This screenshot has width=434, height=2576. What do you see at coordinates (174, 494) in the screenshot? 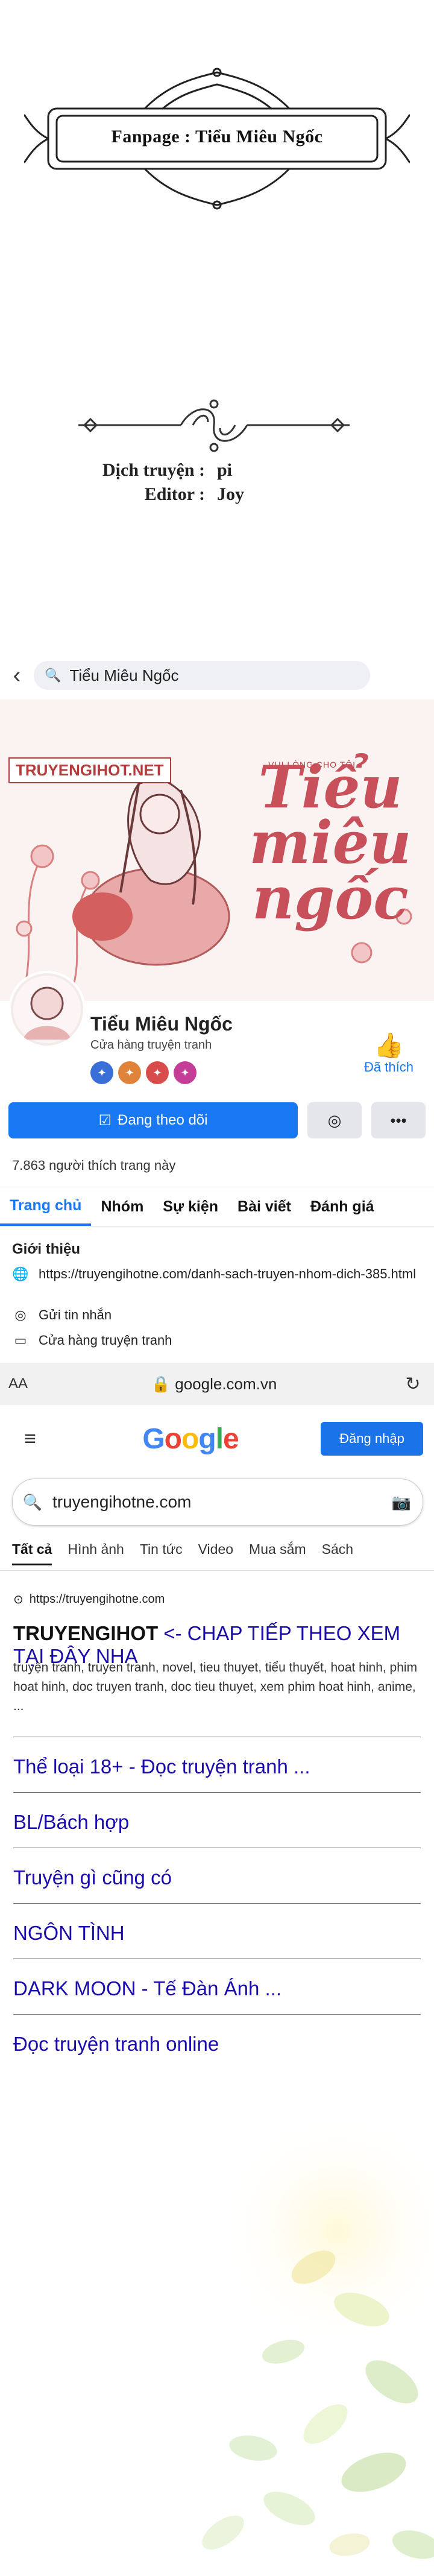
I see `credit-label: Editor :` at bounding box center [174, 494].